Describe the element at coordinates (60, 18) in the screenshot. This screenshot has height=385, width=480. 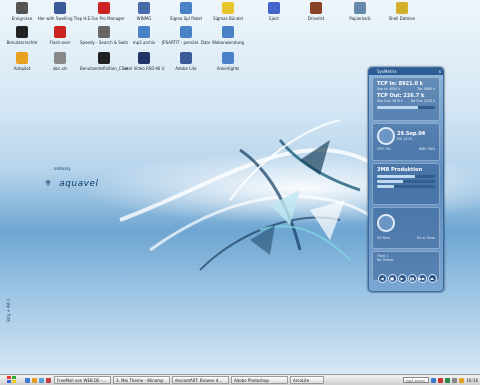
I see `desktop-icon-label: Her with Swelling Trap` at that location.